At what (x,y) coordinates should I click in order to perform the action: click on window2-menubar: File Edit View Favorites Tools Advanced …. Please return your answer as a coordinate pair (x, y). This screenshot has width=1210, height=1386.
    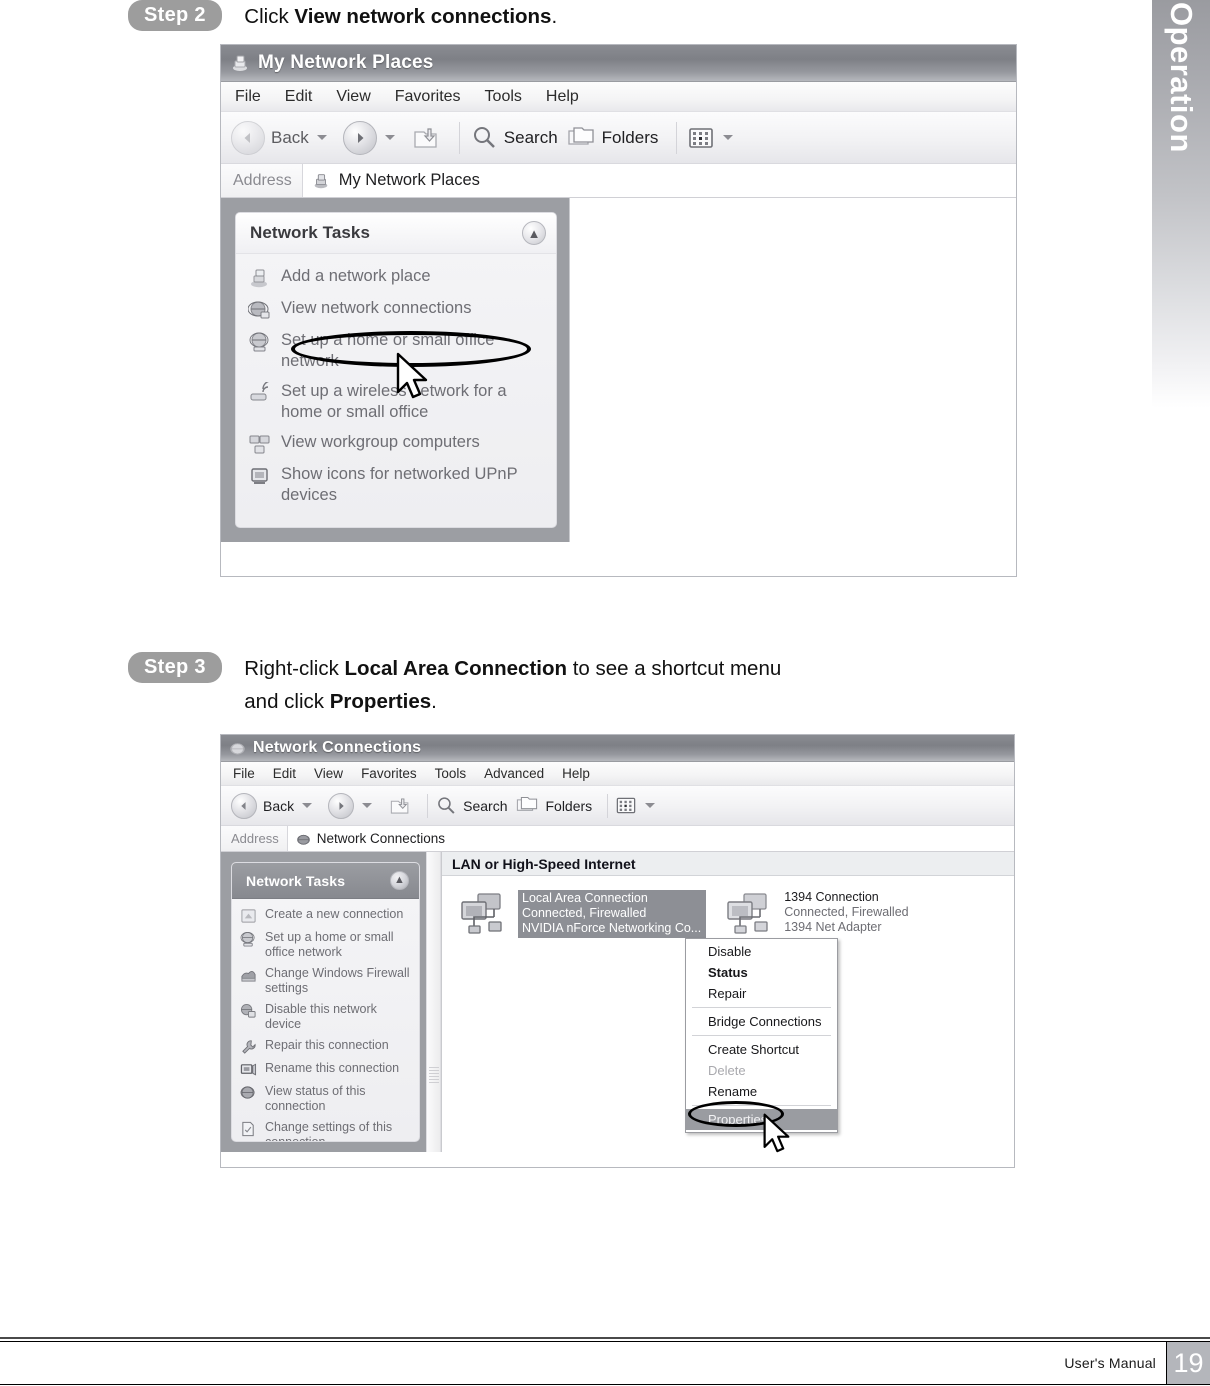
    Looking at the image, I should click on (617, 774).